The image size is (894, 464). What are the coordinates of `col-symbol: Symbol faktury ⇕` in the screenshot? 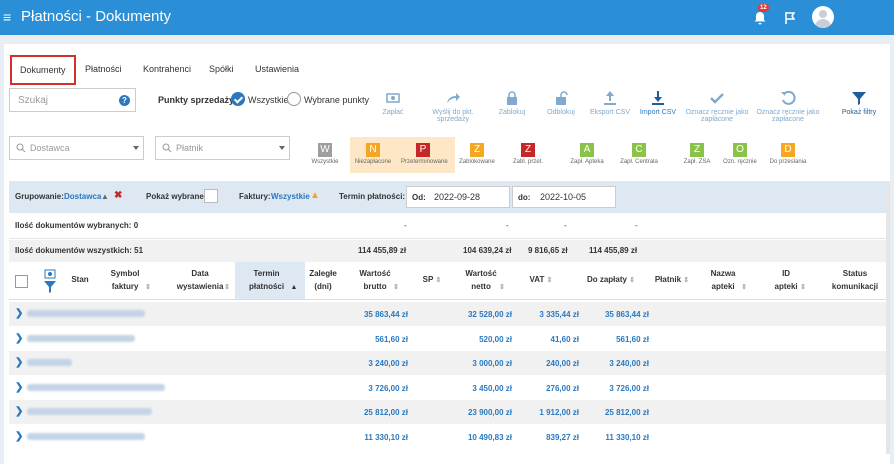 It's located at (128, 280).